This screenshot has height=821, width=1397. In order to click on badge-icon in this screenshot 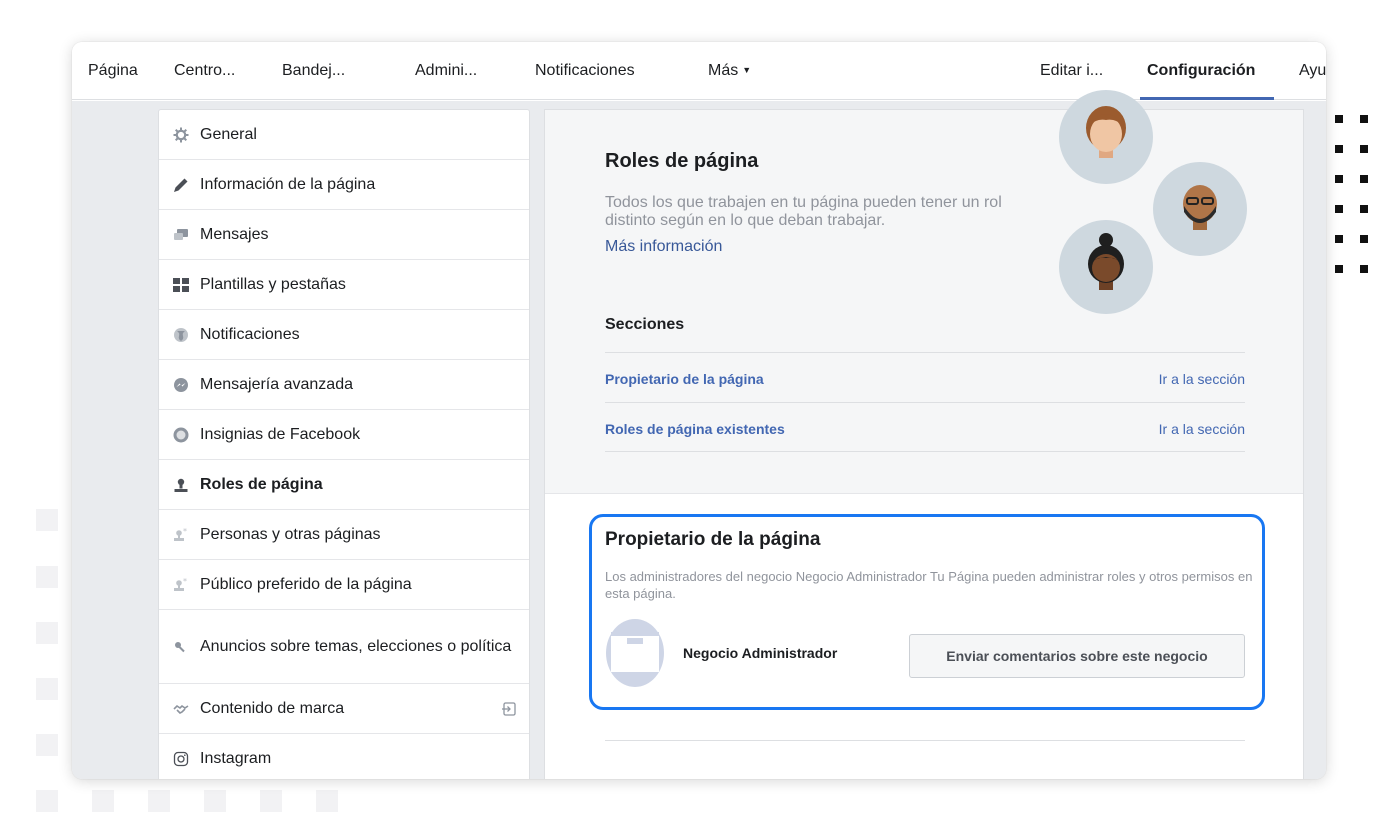, I will do `click(181, 435)`.